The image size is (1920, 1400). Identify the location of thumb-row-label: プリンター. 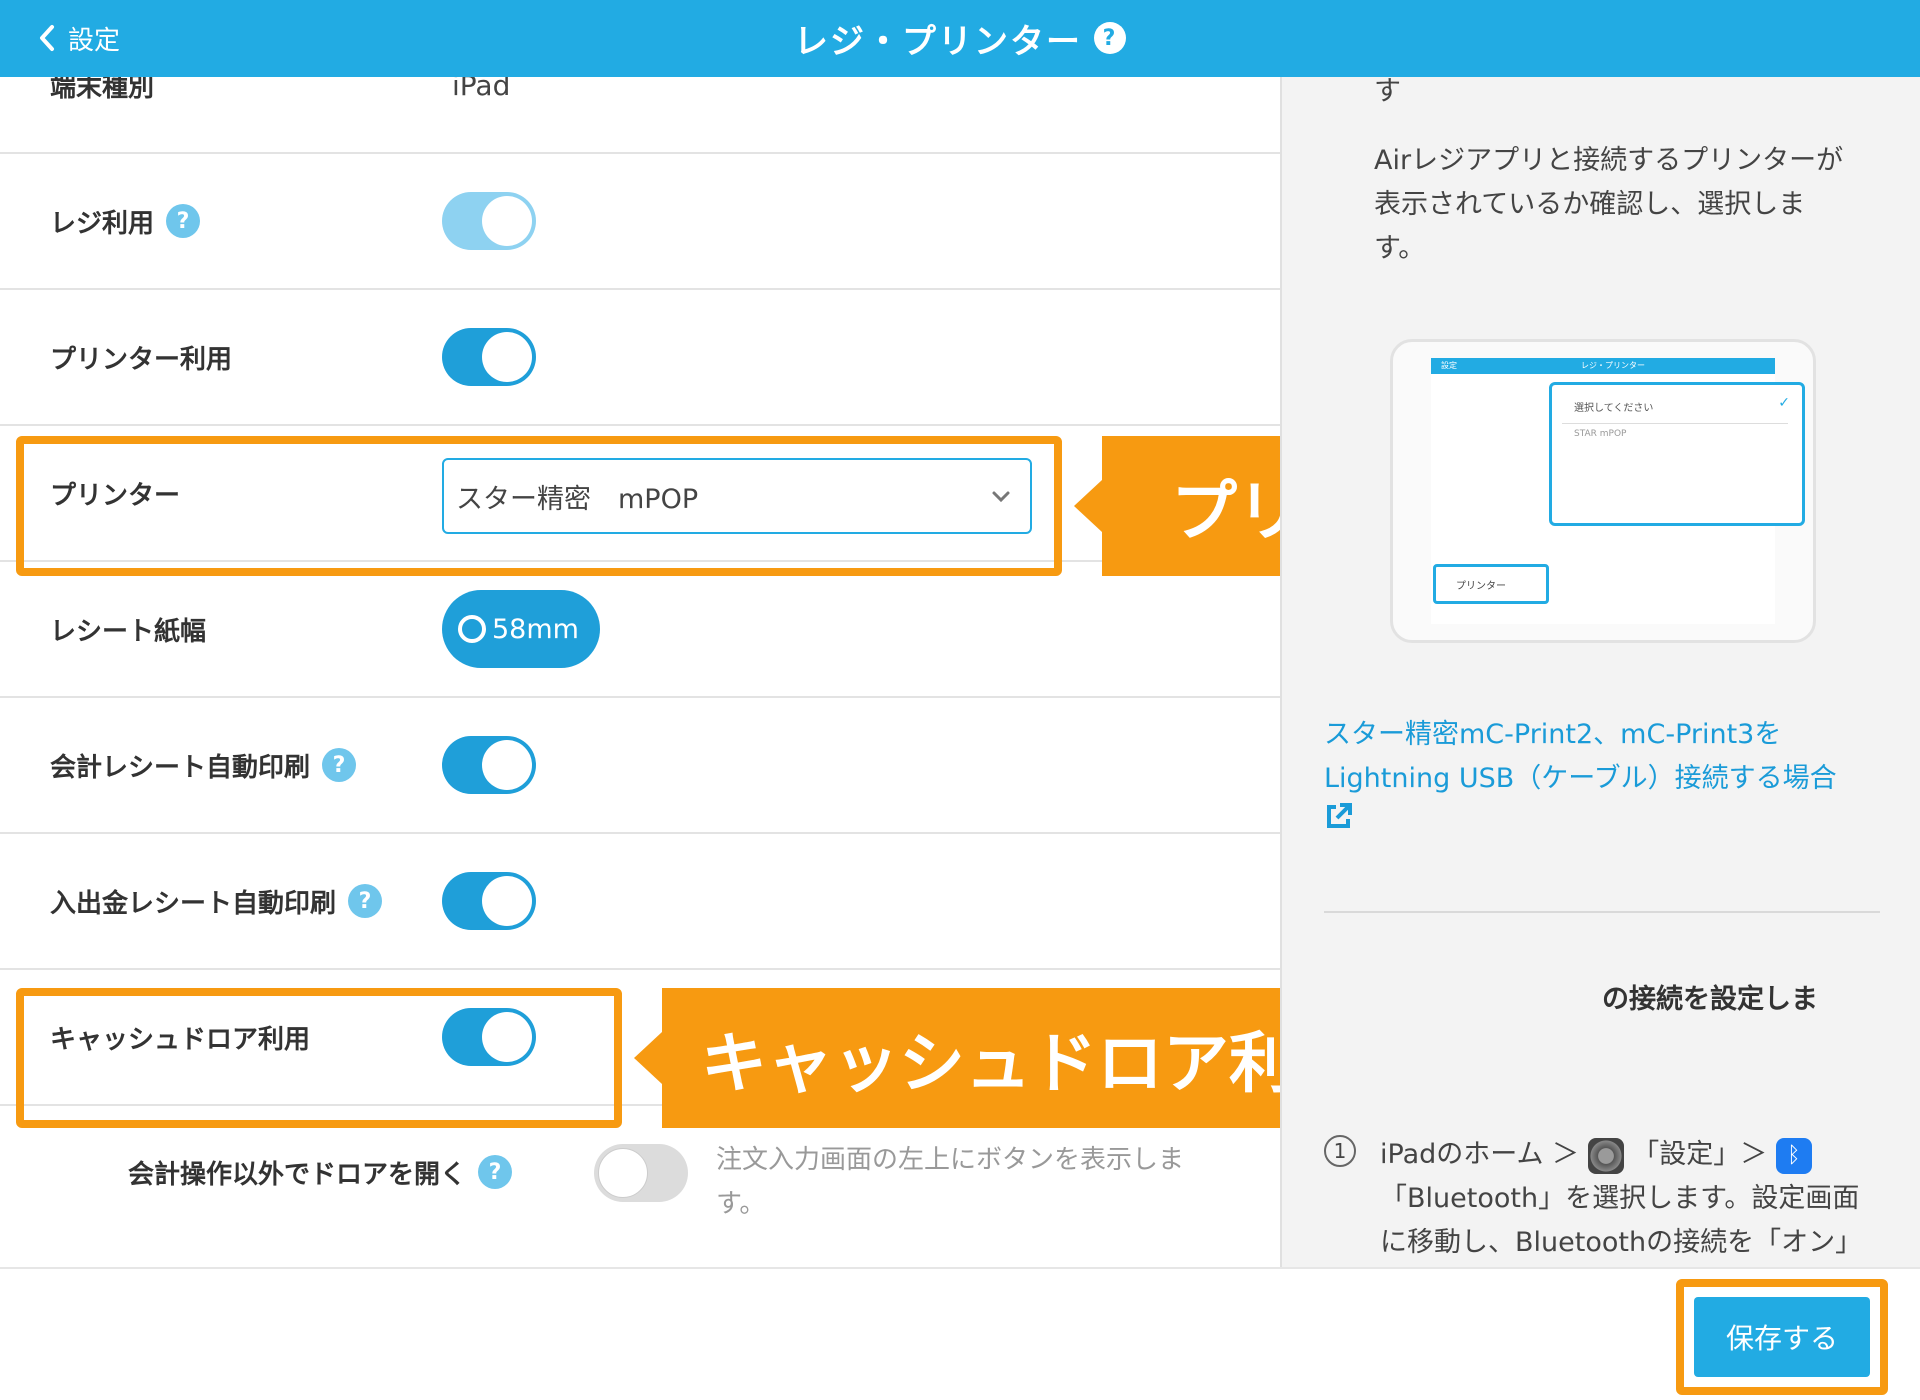
(1491, 584).